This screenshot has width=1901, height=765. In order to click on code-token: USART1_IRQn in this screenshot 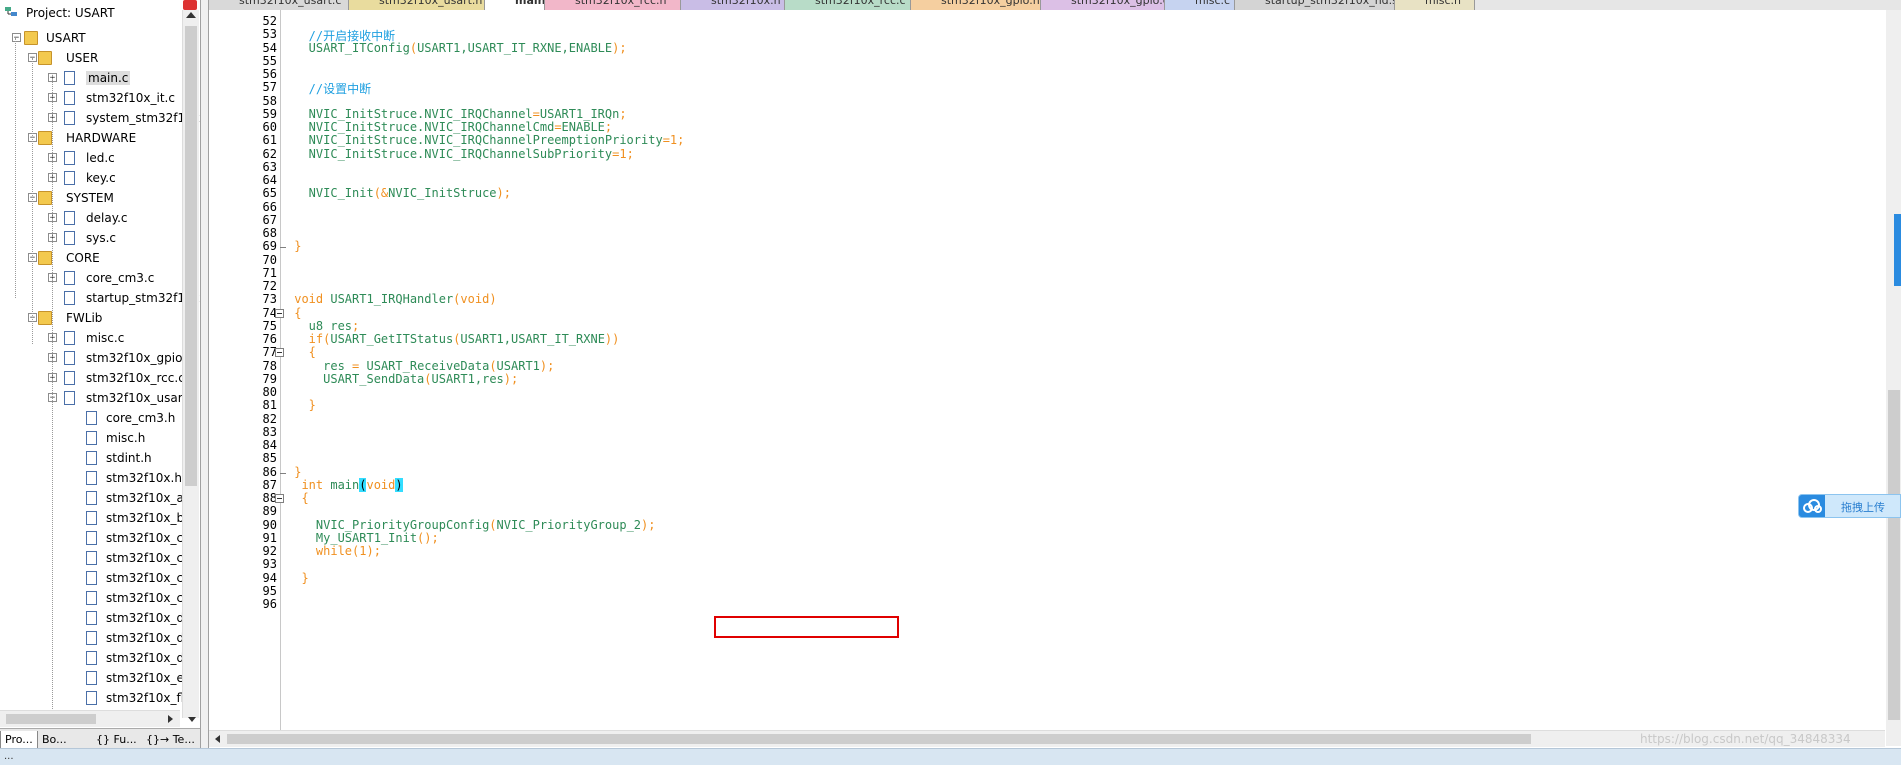, I will do `click(579, 113)`.